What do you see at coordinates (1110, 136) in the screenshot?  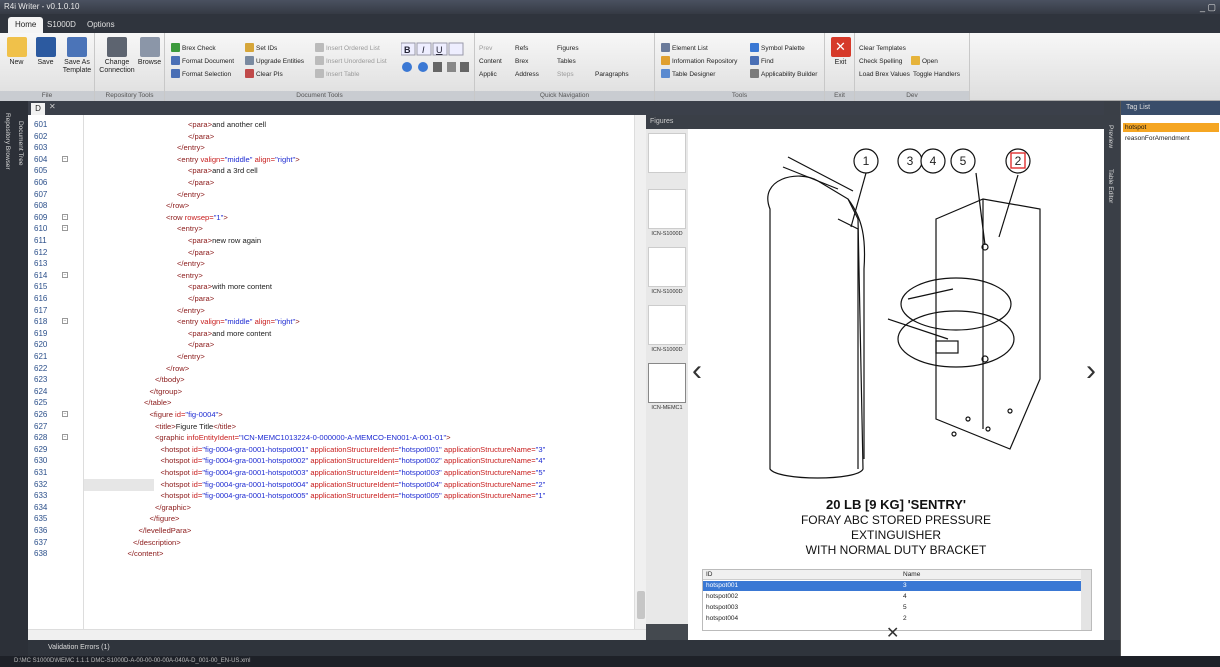 I see `tab-preview: Preview` at bounding box center [1110, 136].